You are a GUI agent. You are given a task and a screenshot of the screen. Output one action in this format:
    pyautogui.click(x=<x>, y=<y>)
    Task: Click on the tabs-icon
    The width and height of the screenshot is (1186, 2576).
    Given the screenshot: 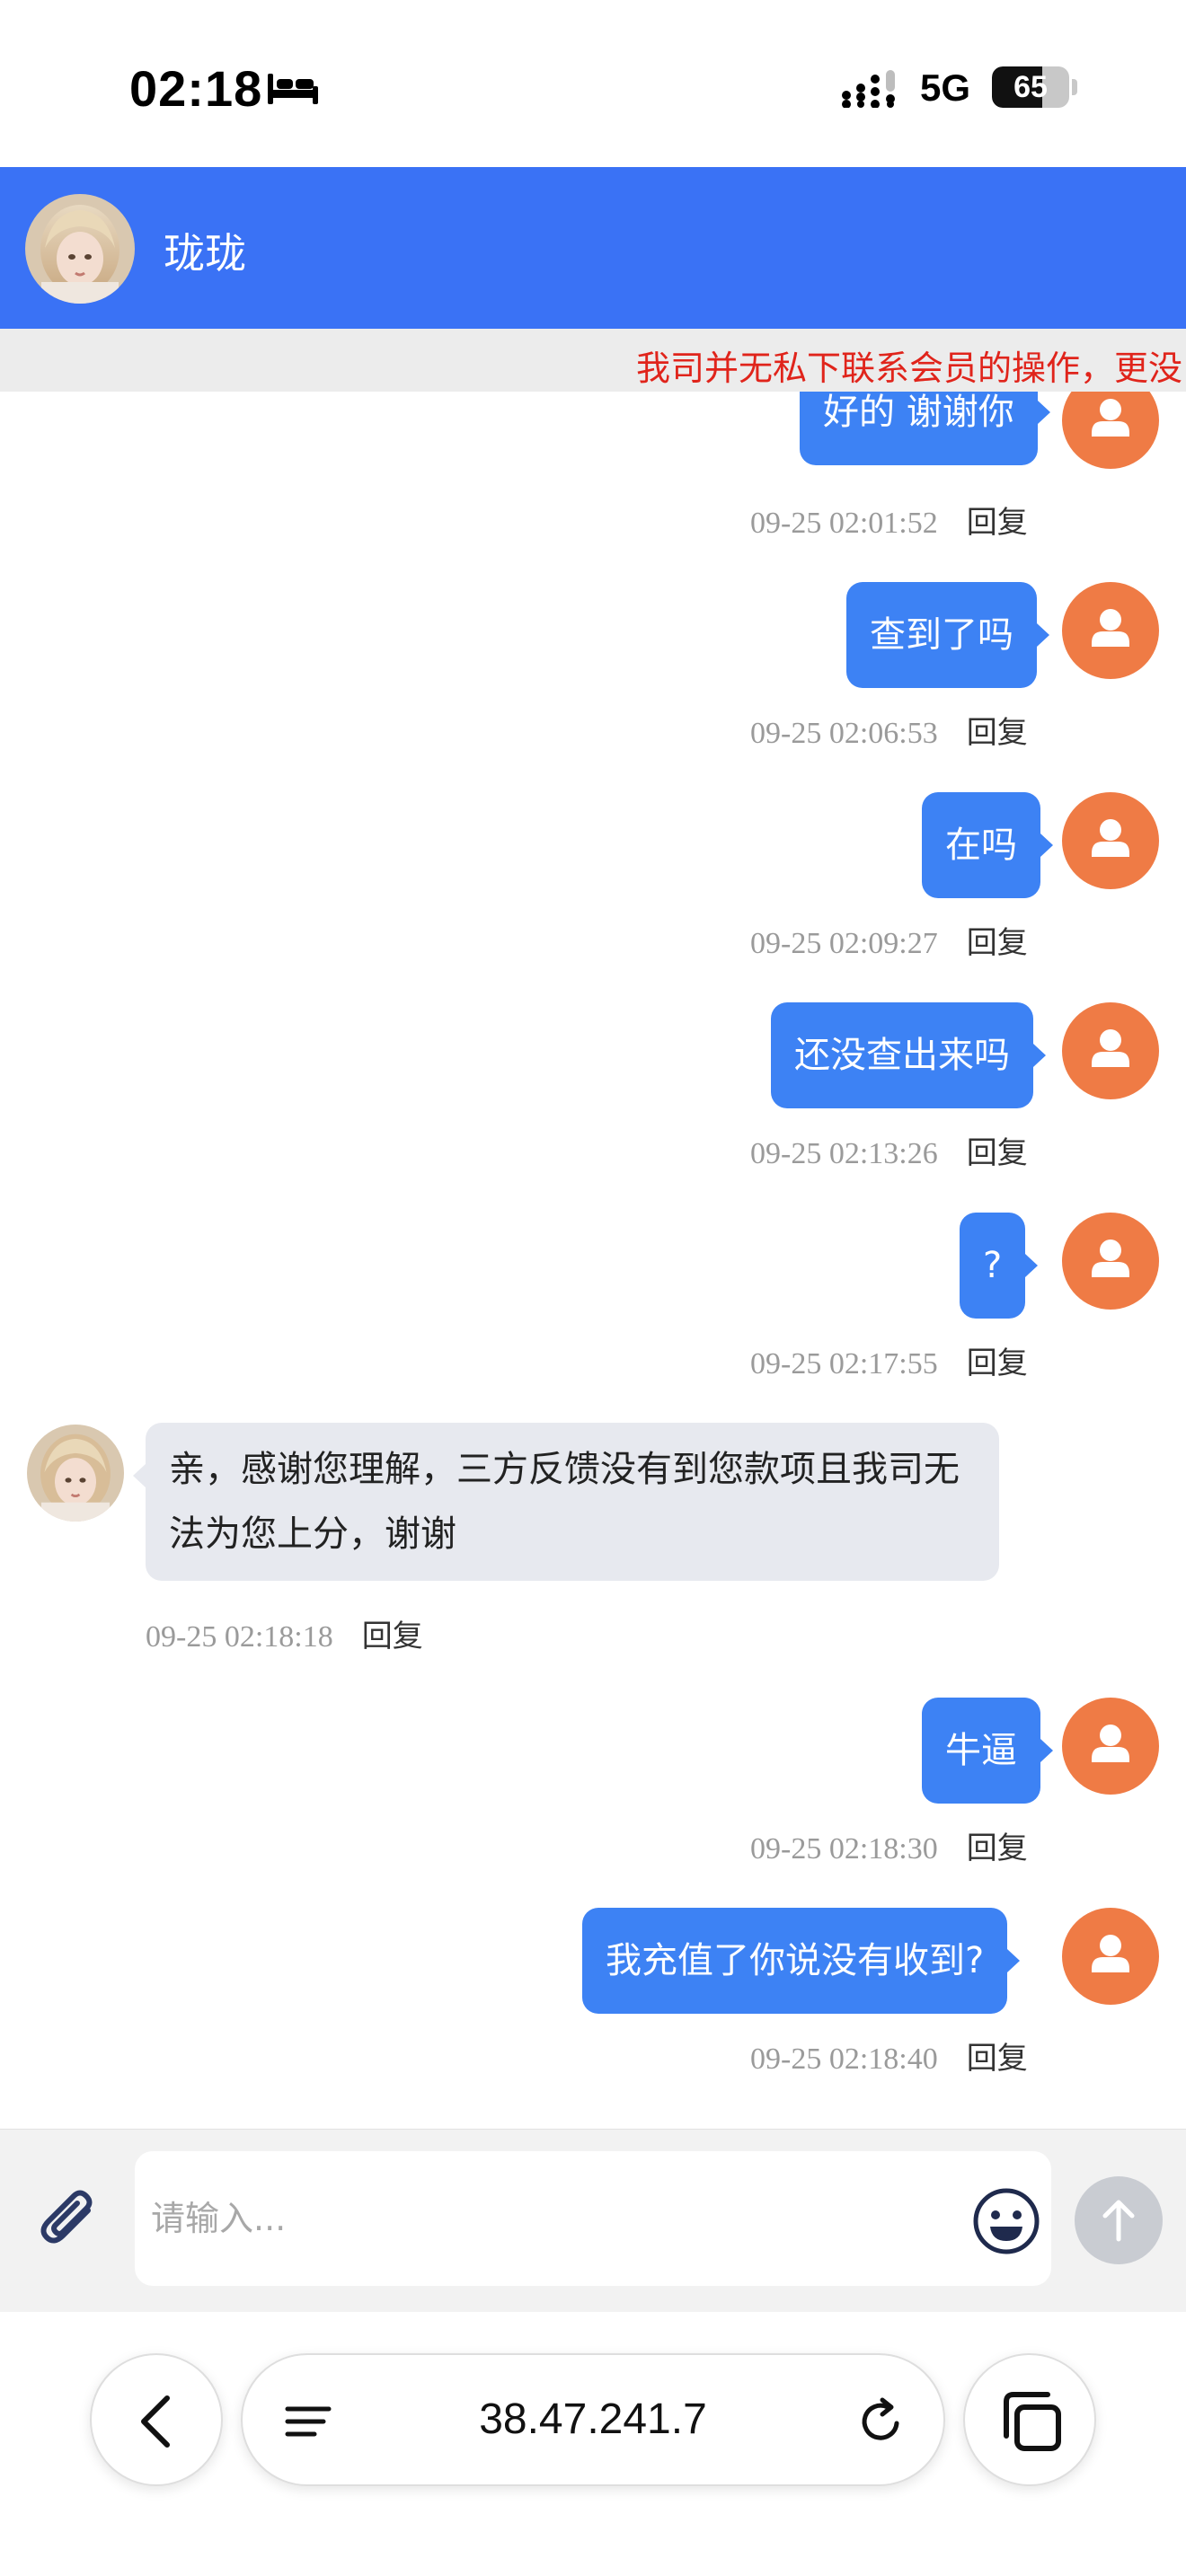 What is the action you would take?
    pyautogui.click(x=1032, y=2421)
    